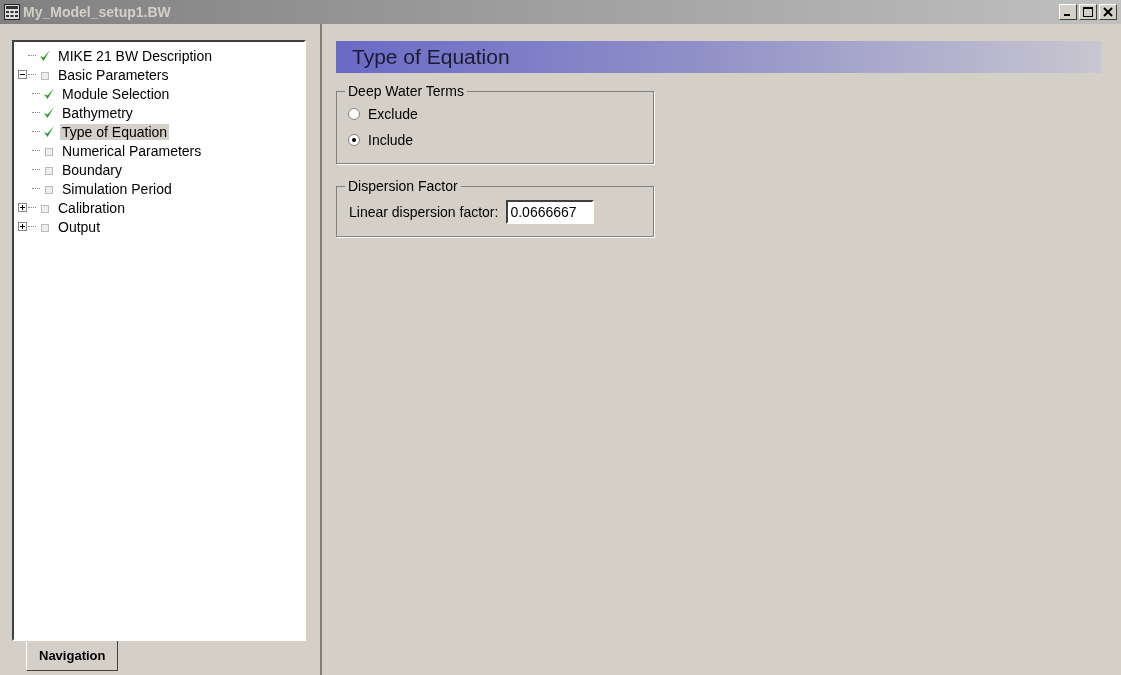 The height and width of the screenshot is (675, 1121). What do you see at coordinates (391, 140) in the screenshot?
I see `radio-label: Include` at bounding box center [391, 140].